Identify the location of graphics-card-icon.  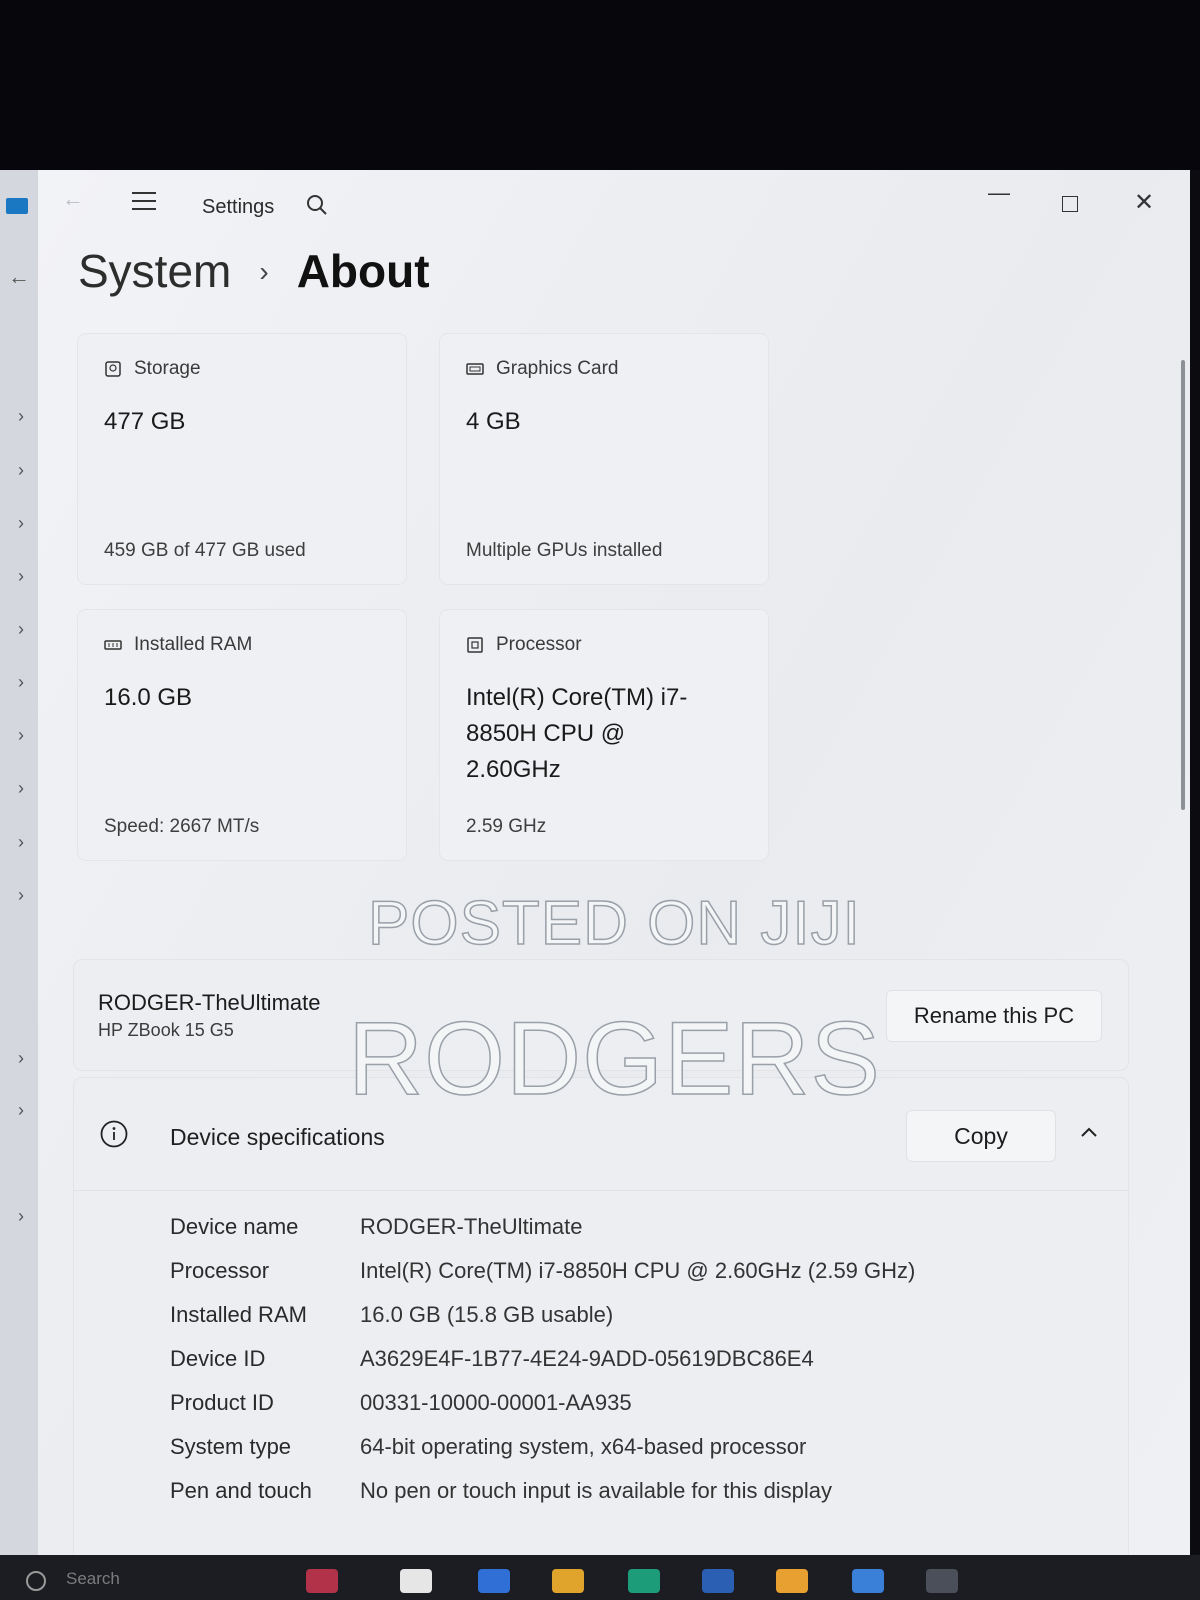
(475, 369).